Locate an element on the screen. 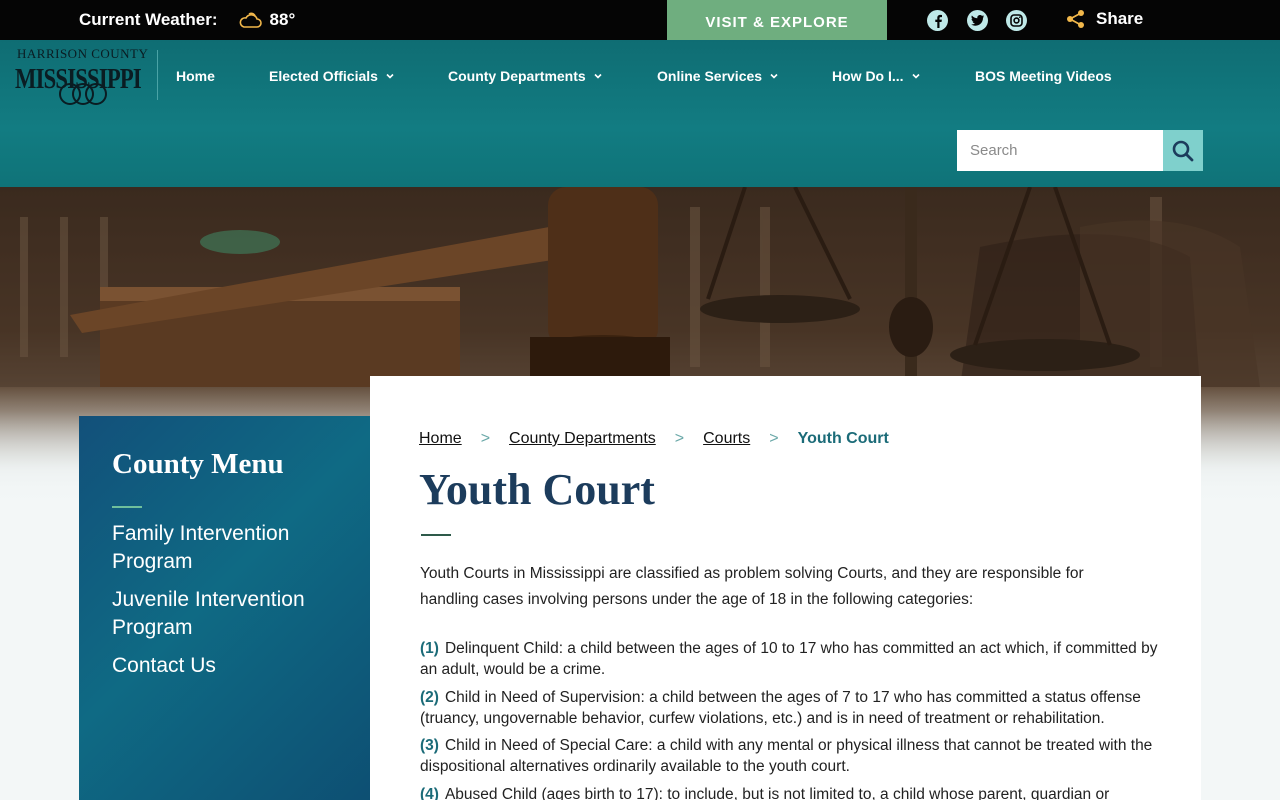  share-button: Share is located at coordinates (1104, 19).